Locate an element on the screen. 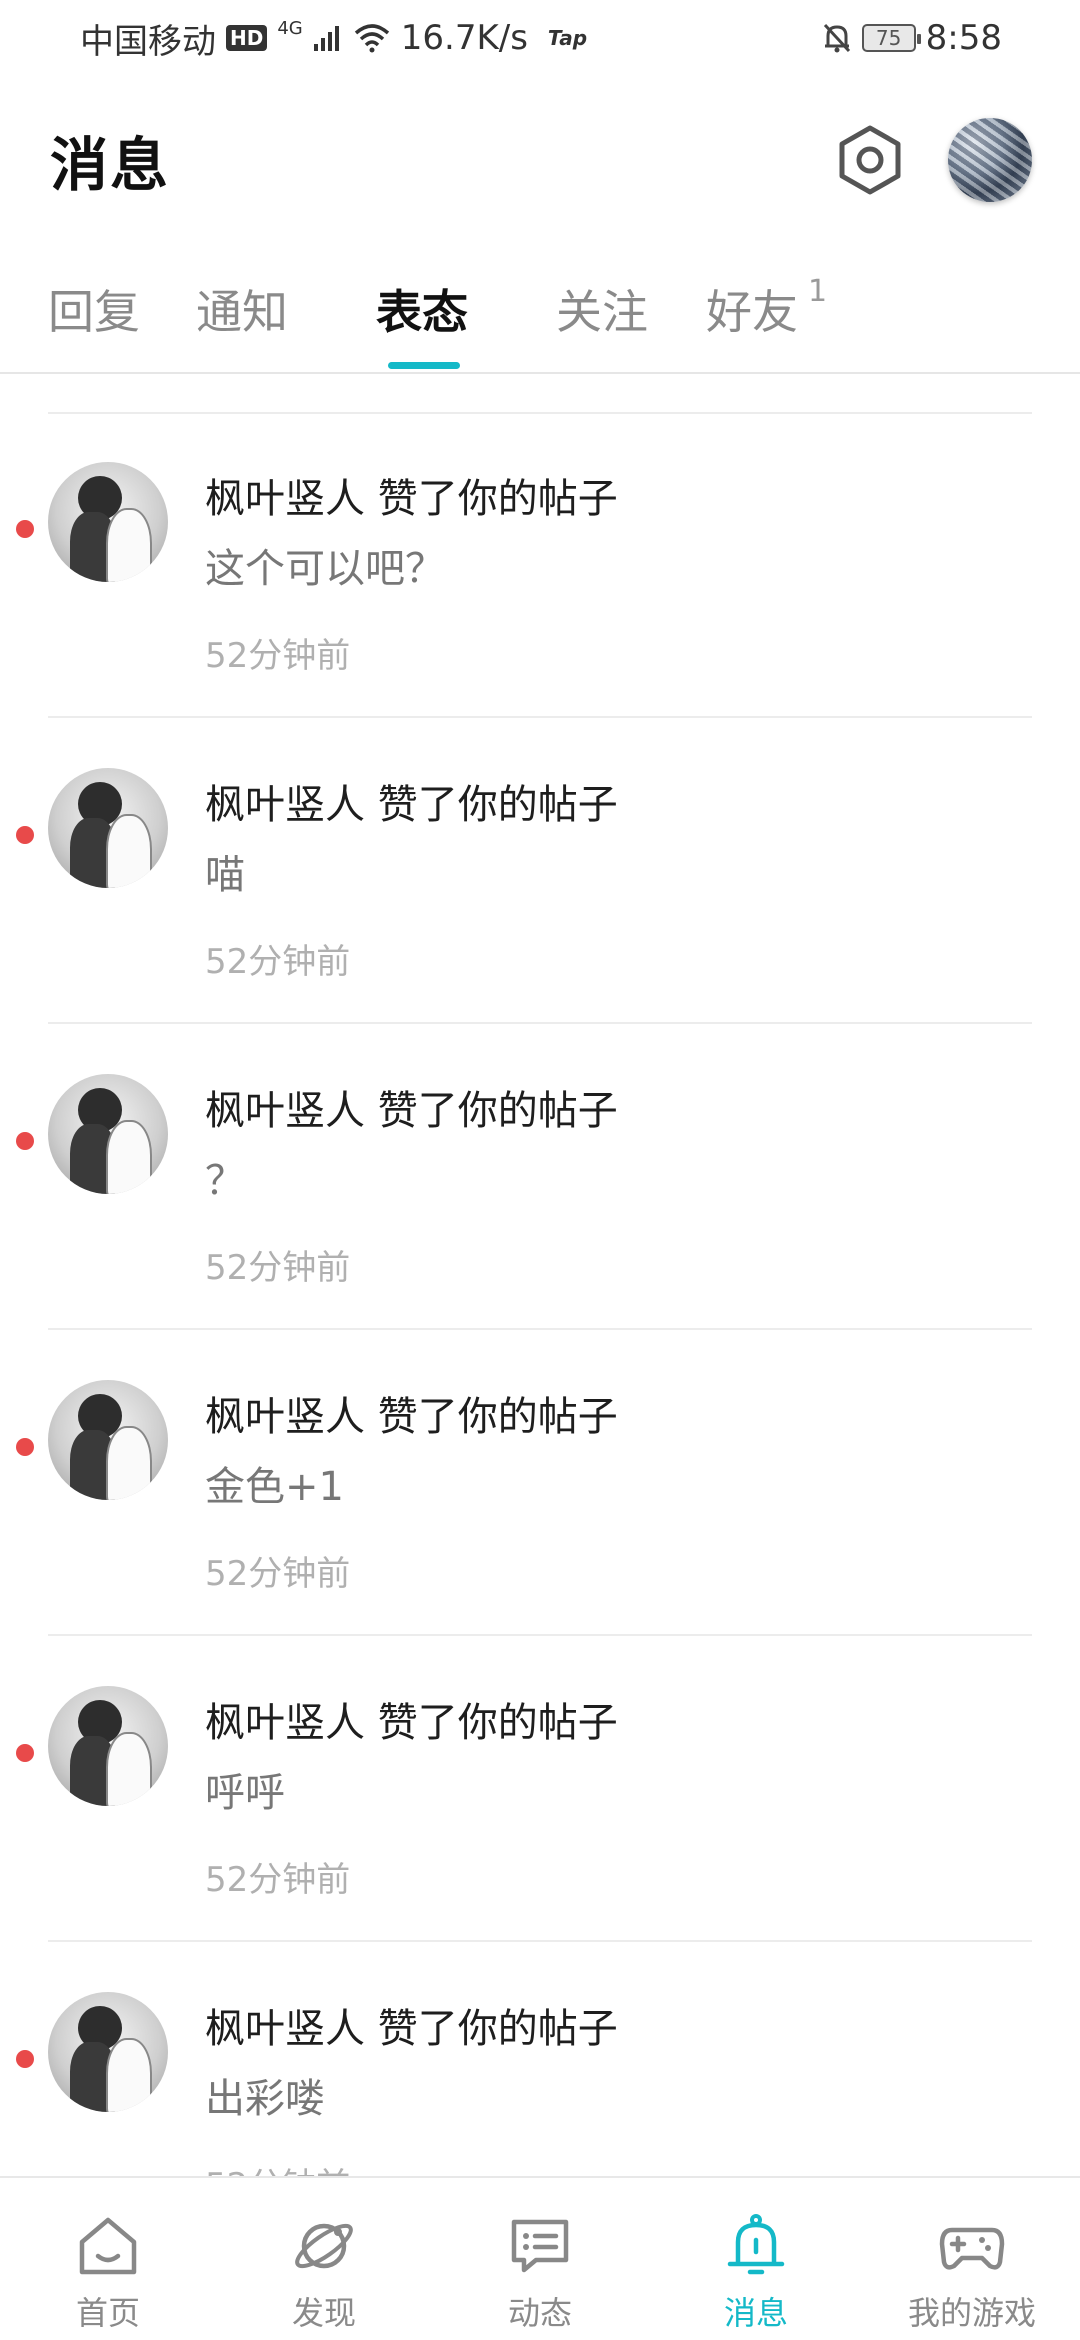 The image size is (1080, 2340). item-content: 呼呼 is located at coordinates (245, 1793).